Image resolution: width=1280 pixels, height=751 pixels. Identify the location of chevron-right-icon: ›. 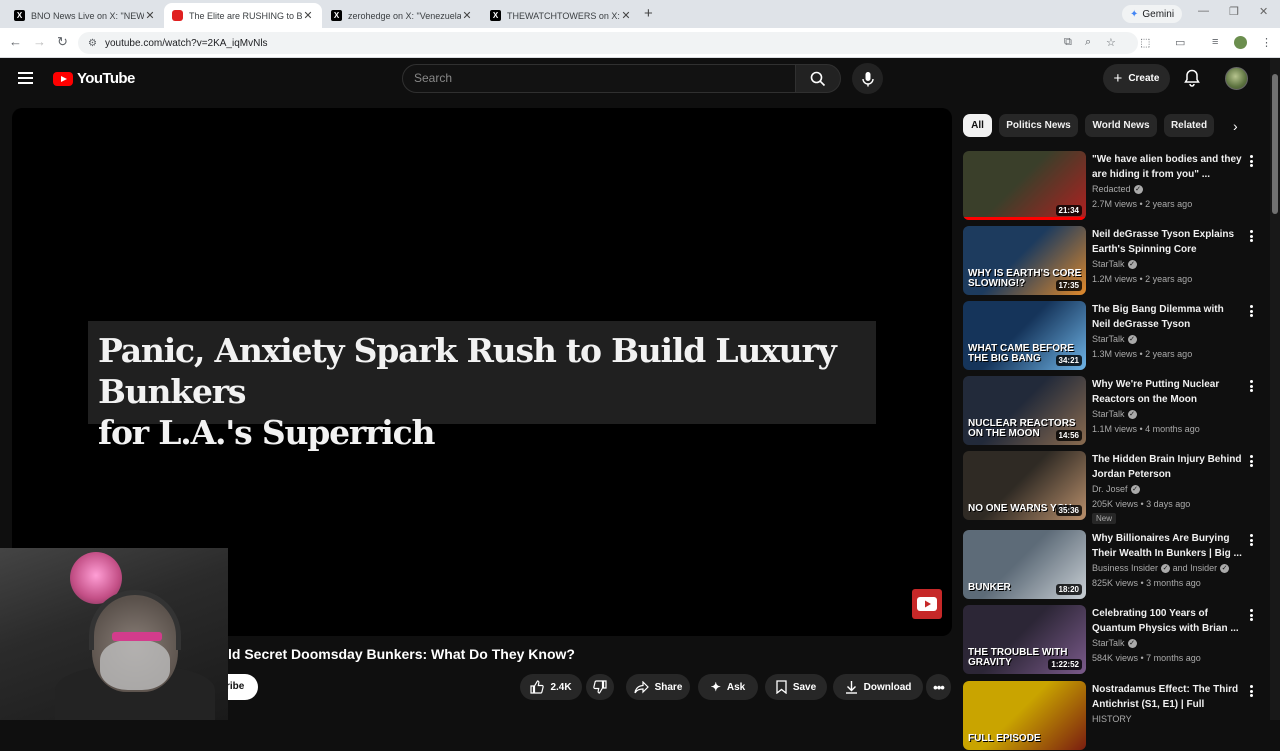
(1235, 126).